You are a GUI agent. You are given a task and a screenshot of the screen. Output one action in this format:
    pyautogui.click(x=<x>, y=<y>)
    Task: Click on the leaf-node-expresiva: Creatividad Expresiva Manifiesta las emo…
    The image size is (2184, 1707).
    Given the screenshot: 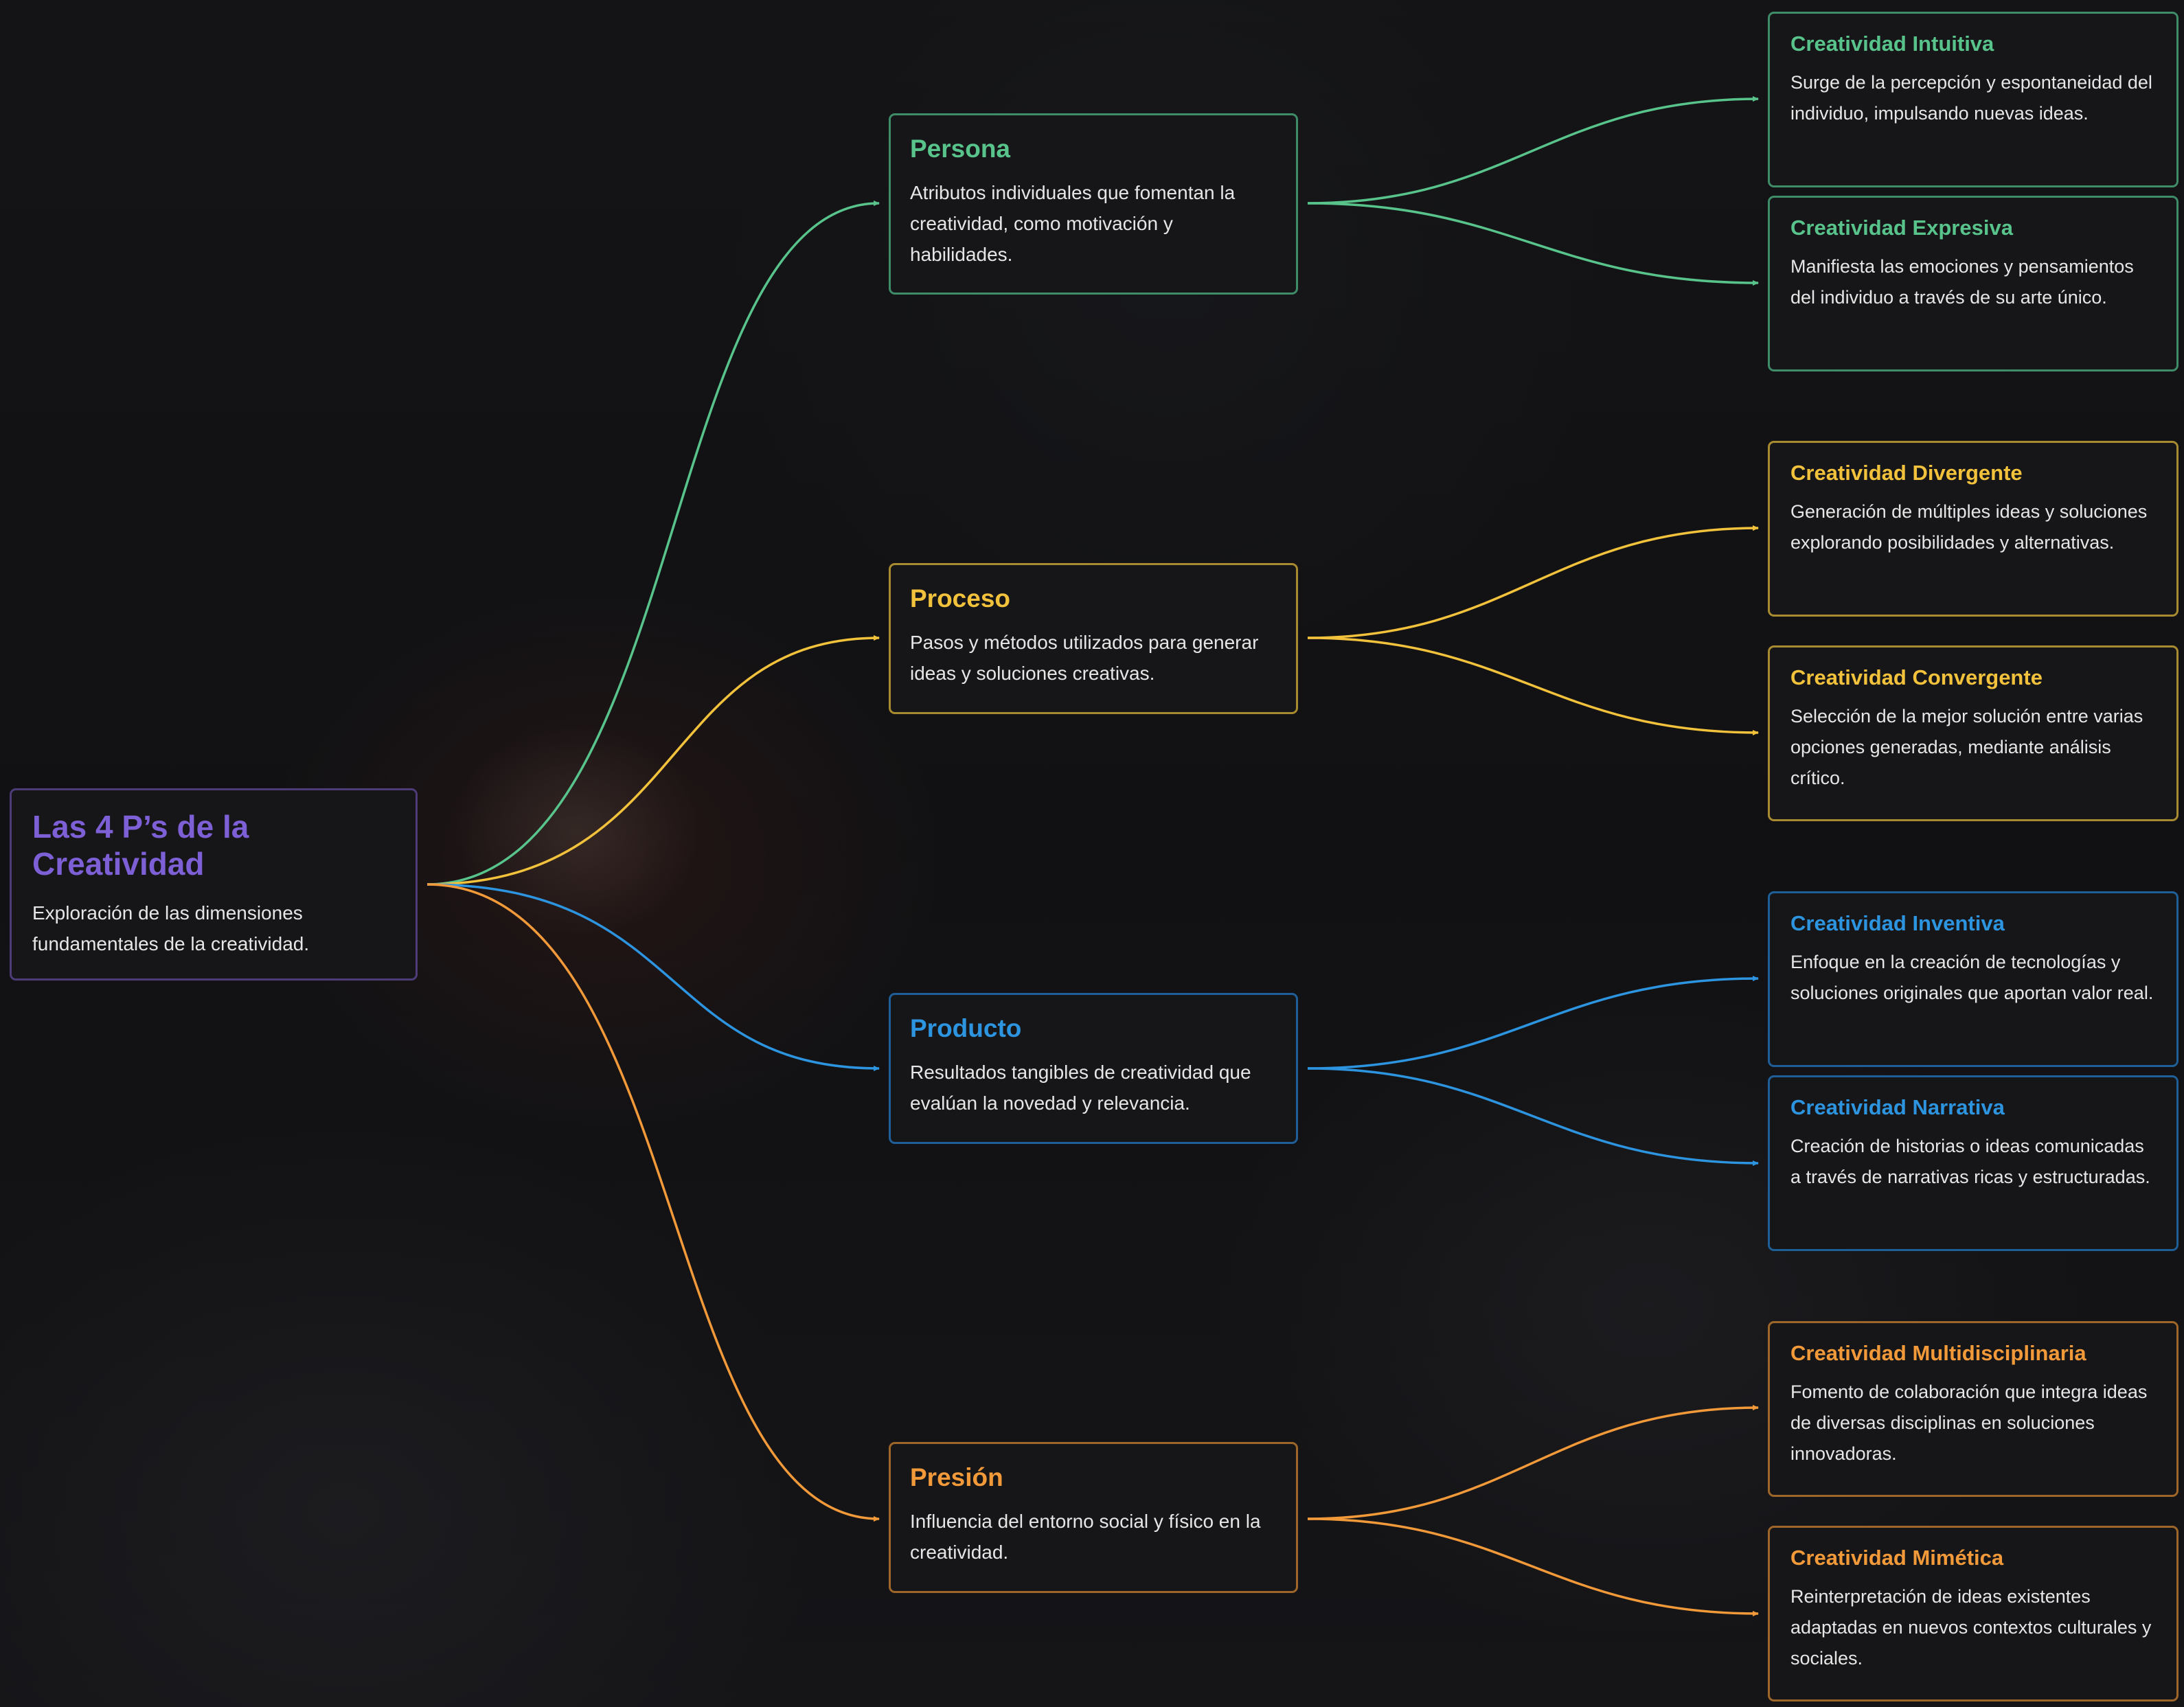 What is the action you would take?
    pyautogui.click(x=1973, y=283)
    